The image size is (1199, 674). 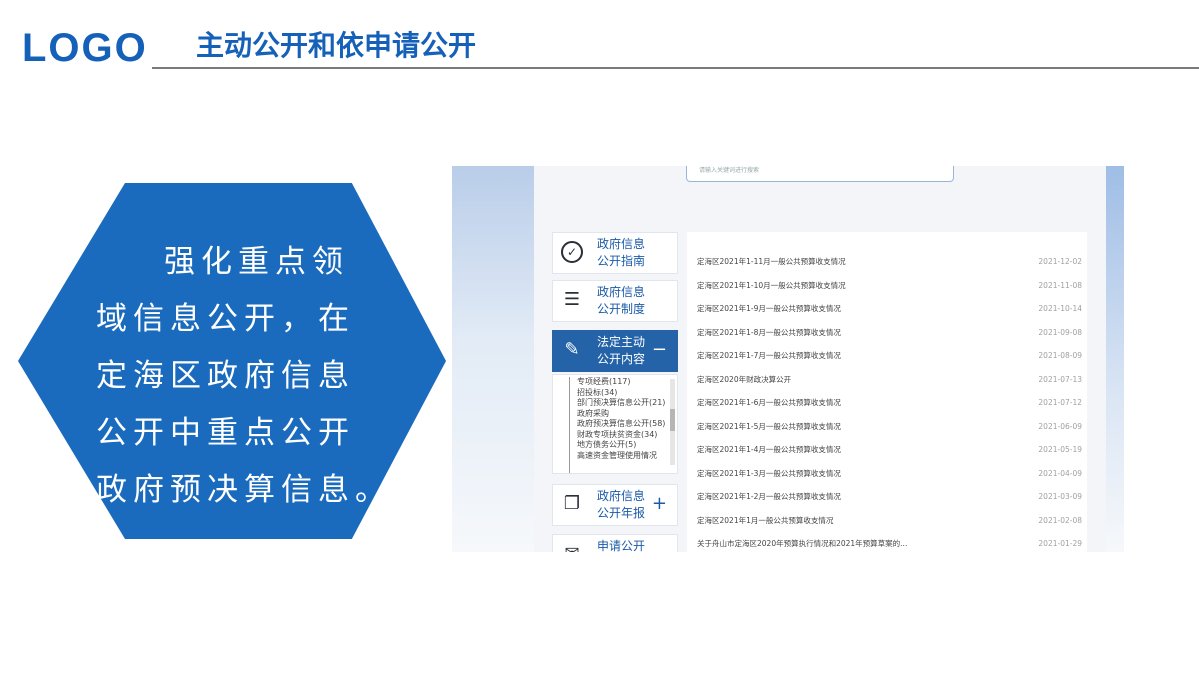 I want to click on list-item: 定海区2021年1-4月一般公共预算收支情况 2021-05-19, so click(x=889, y=450).